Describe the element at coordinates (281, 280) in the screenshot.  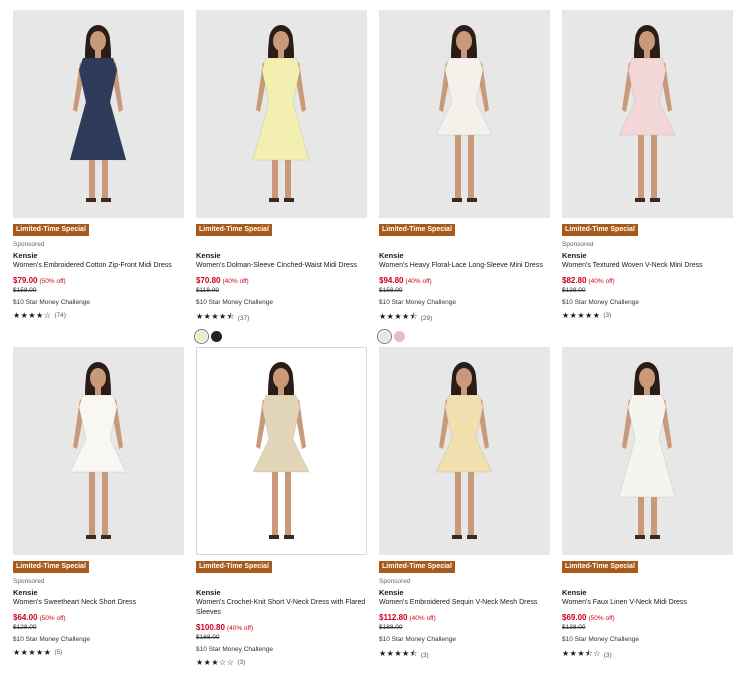
I see `price-row: $70.80 (40% off)` at that location.